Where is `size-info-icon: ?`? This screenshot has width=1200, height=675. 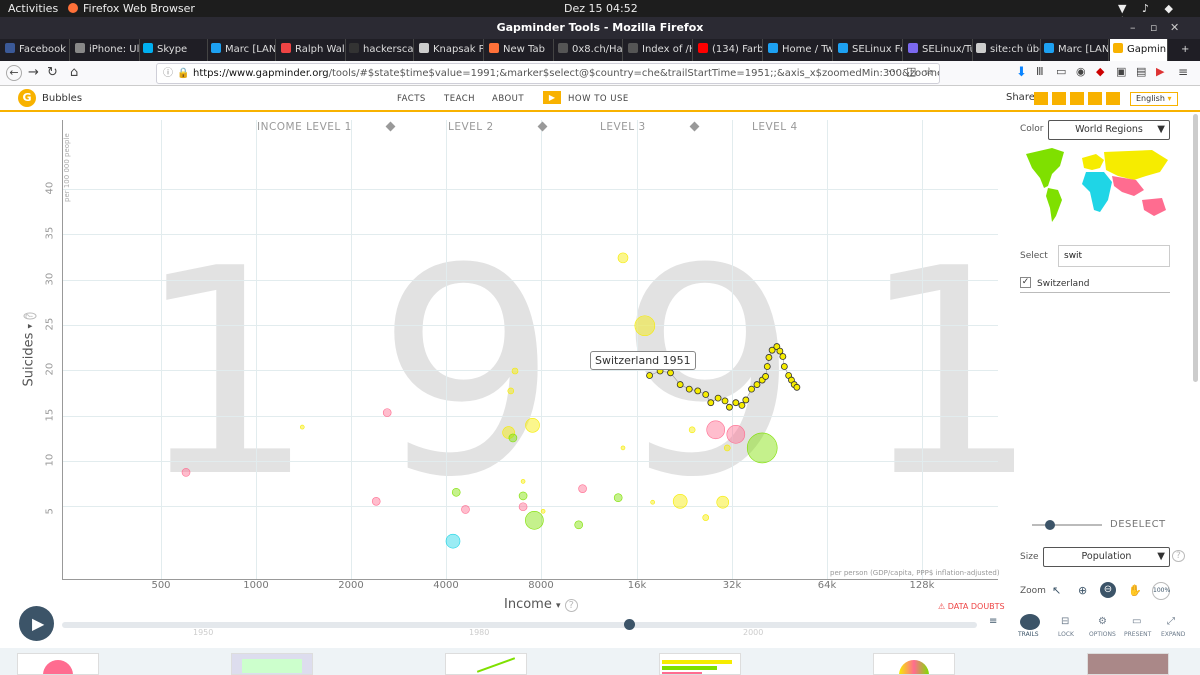
size-info-icon: ? is located at coordinates (1178, 556).